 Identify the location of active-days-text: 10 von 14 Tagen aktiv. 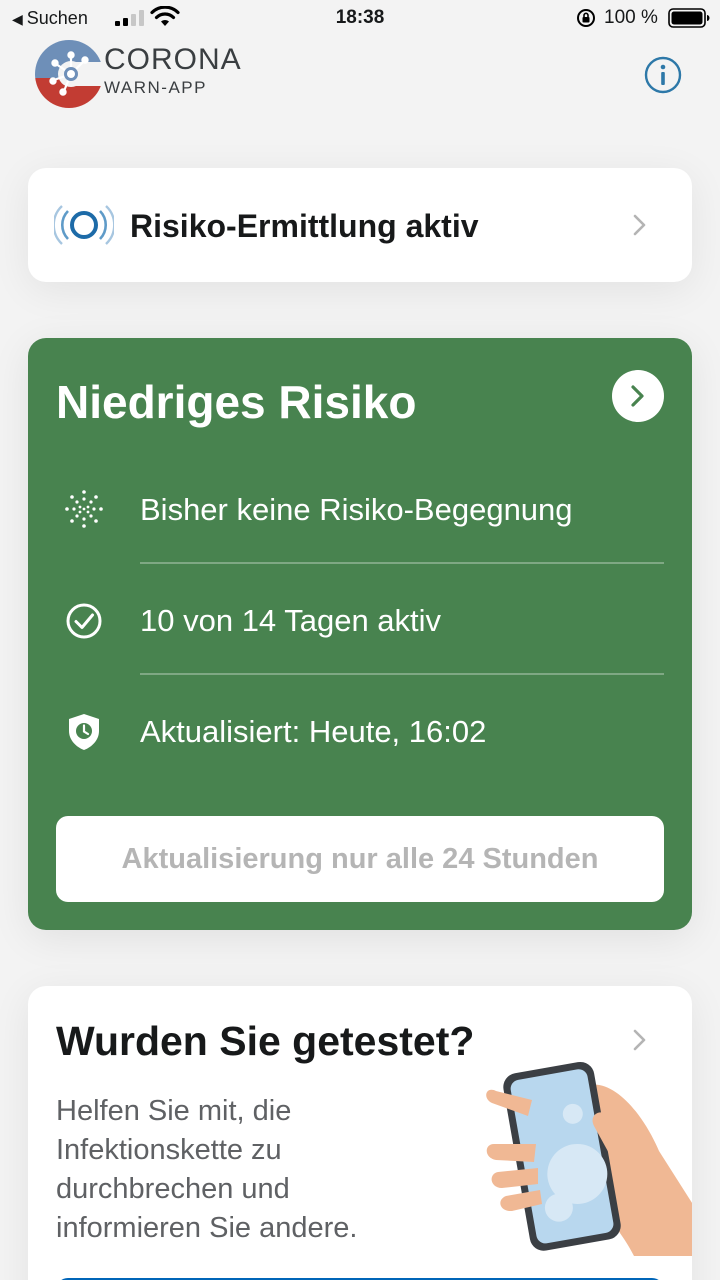
(291, 620).